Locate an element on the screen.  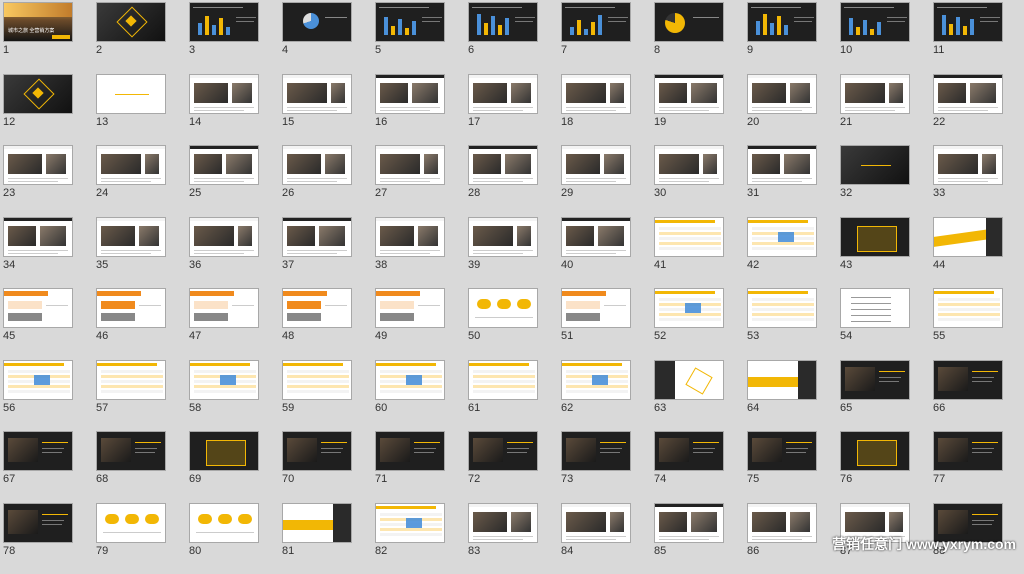
table-row is located at coordinates (225, 391).